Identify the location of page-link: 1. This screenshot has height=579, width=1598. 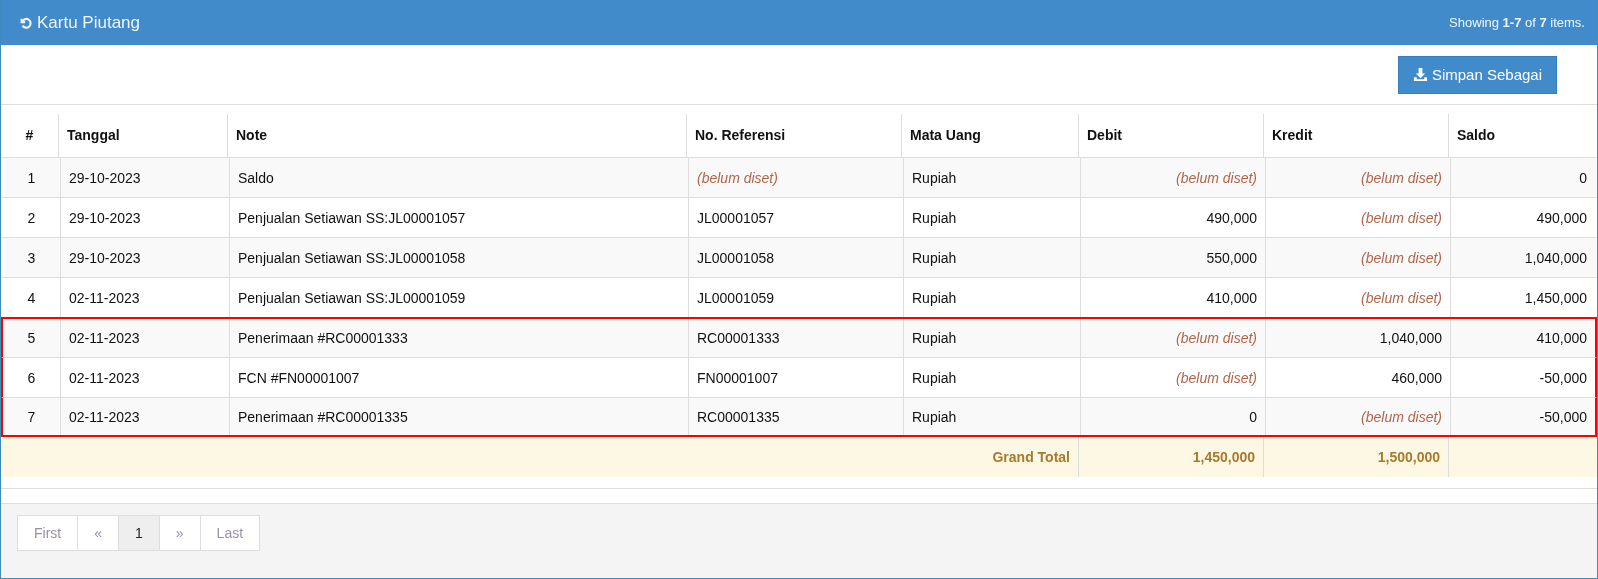
(139, 533).